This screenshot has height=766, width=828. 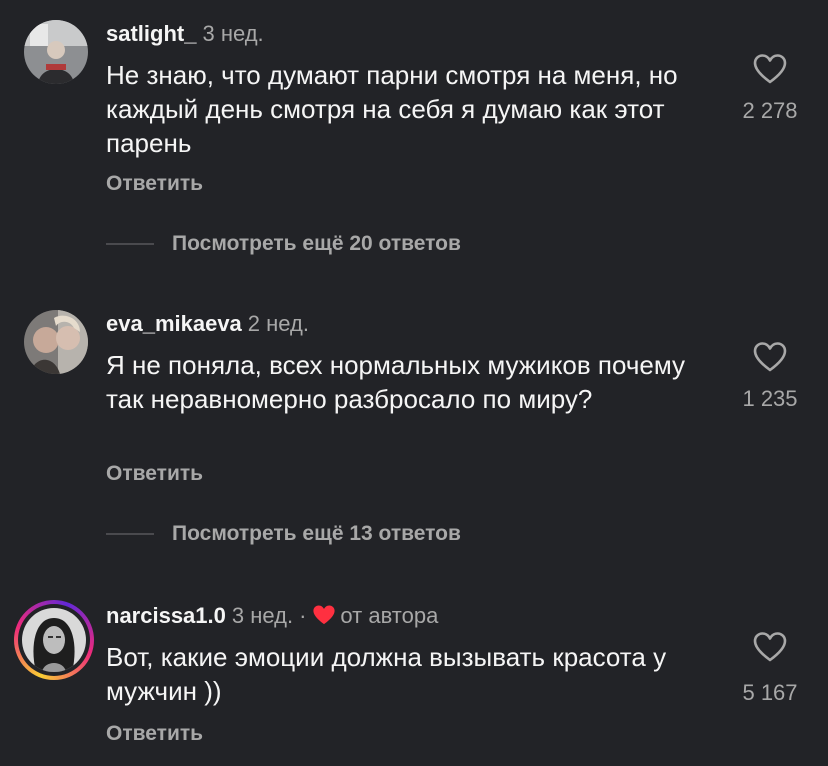 What do you see at coordinates (324, 618) in the screenshot?
I see `heart-filled-icon` at bounding box center [324, 618].